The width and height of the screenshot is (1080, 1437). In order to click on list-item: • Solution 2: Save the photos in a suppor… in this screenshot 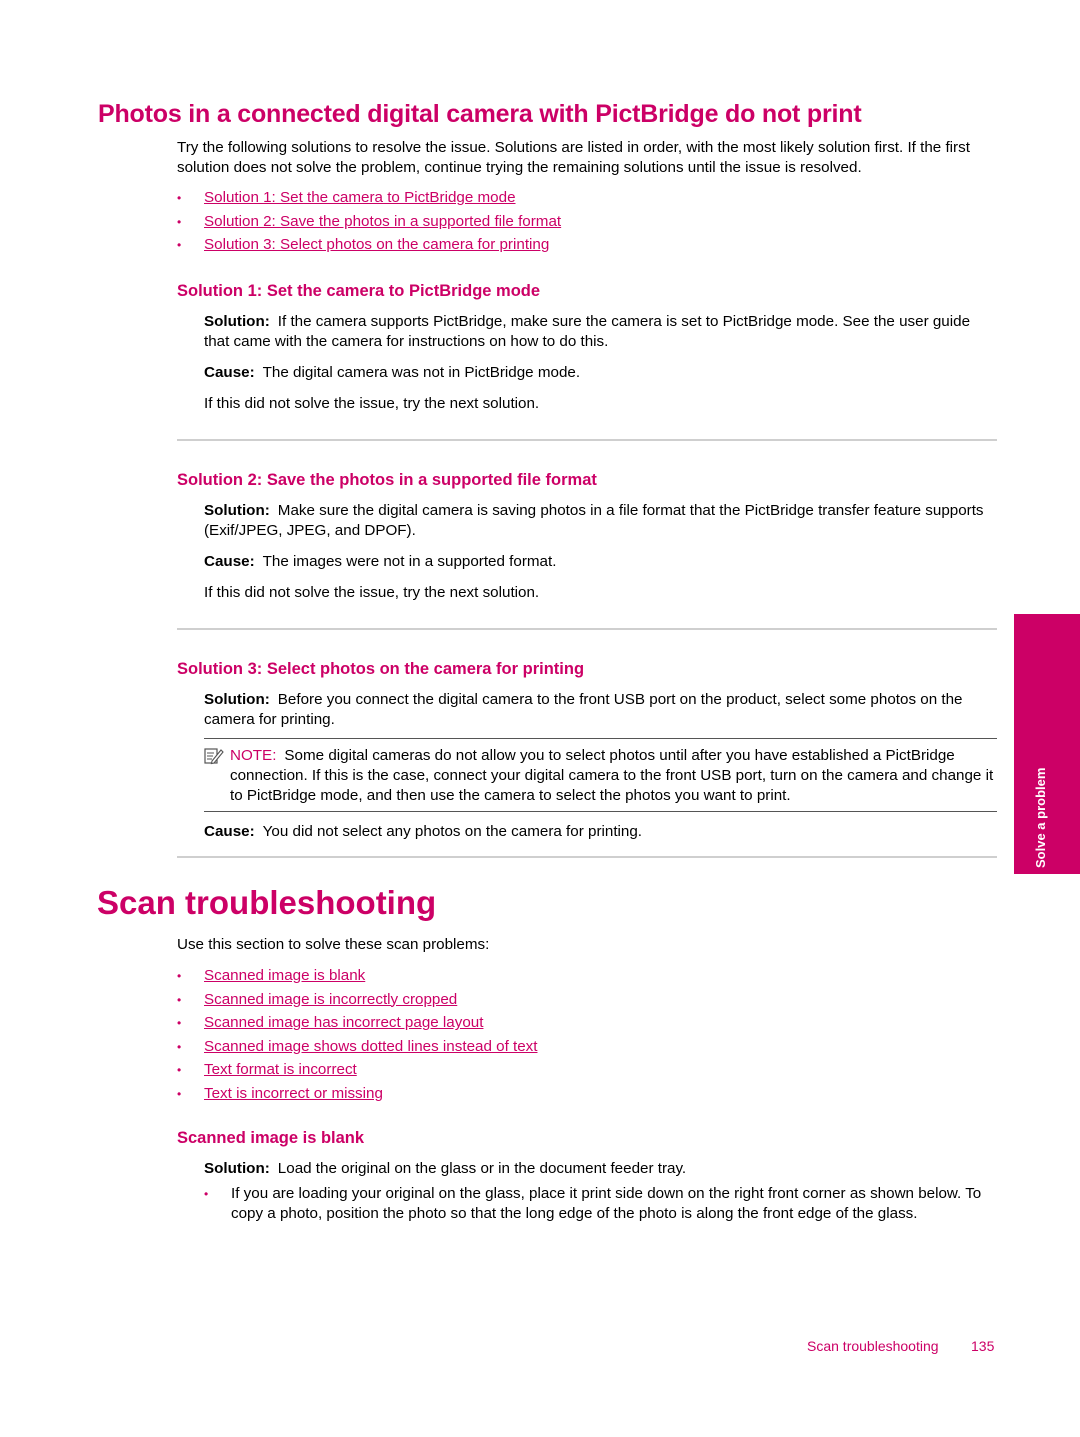, I will do `click(369, 224)`.